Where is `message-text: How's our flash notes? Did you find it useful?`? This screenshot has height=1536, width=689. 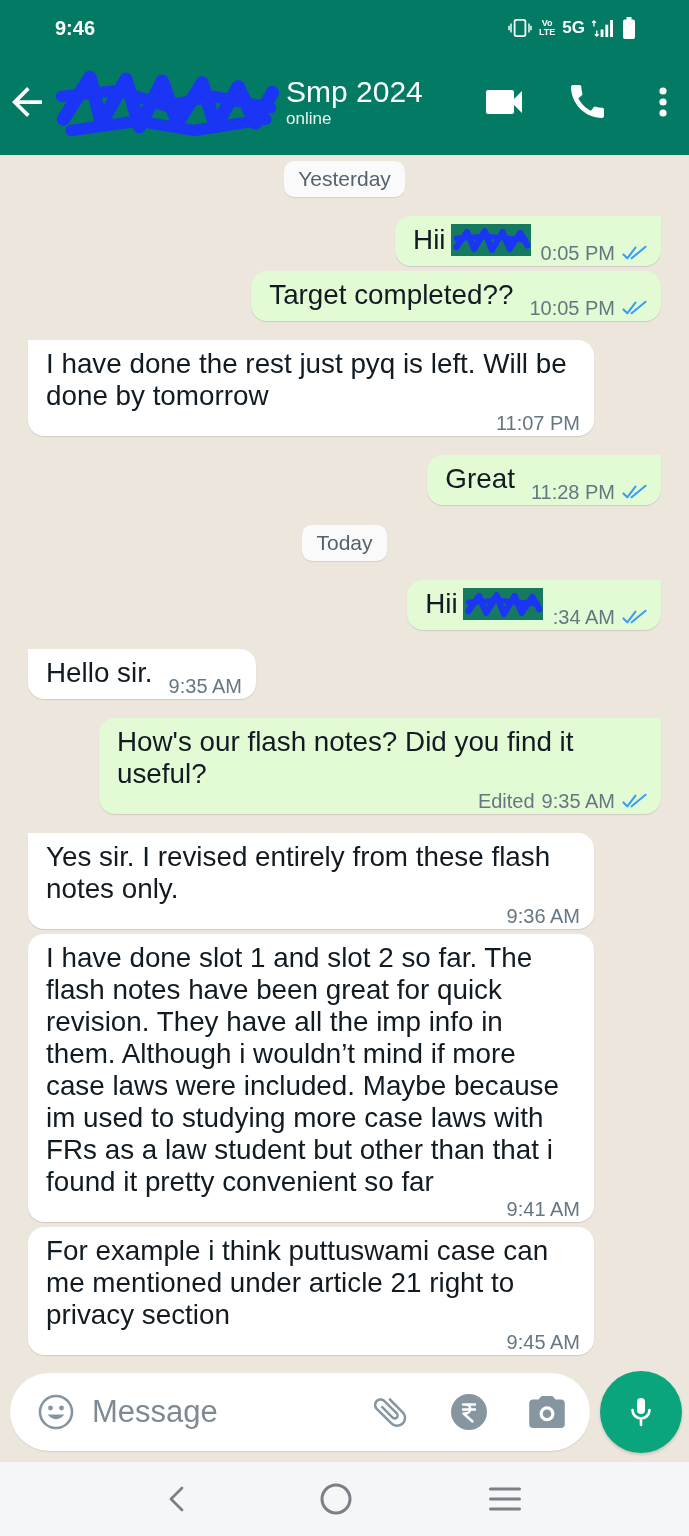
message-text: How's our flash notes? Did you find it useful? is located at coordinates (346, 758).